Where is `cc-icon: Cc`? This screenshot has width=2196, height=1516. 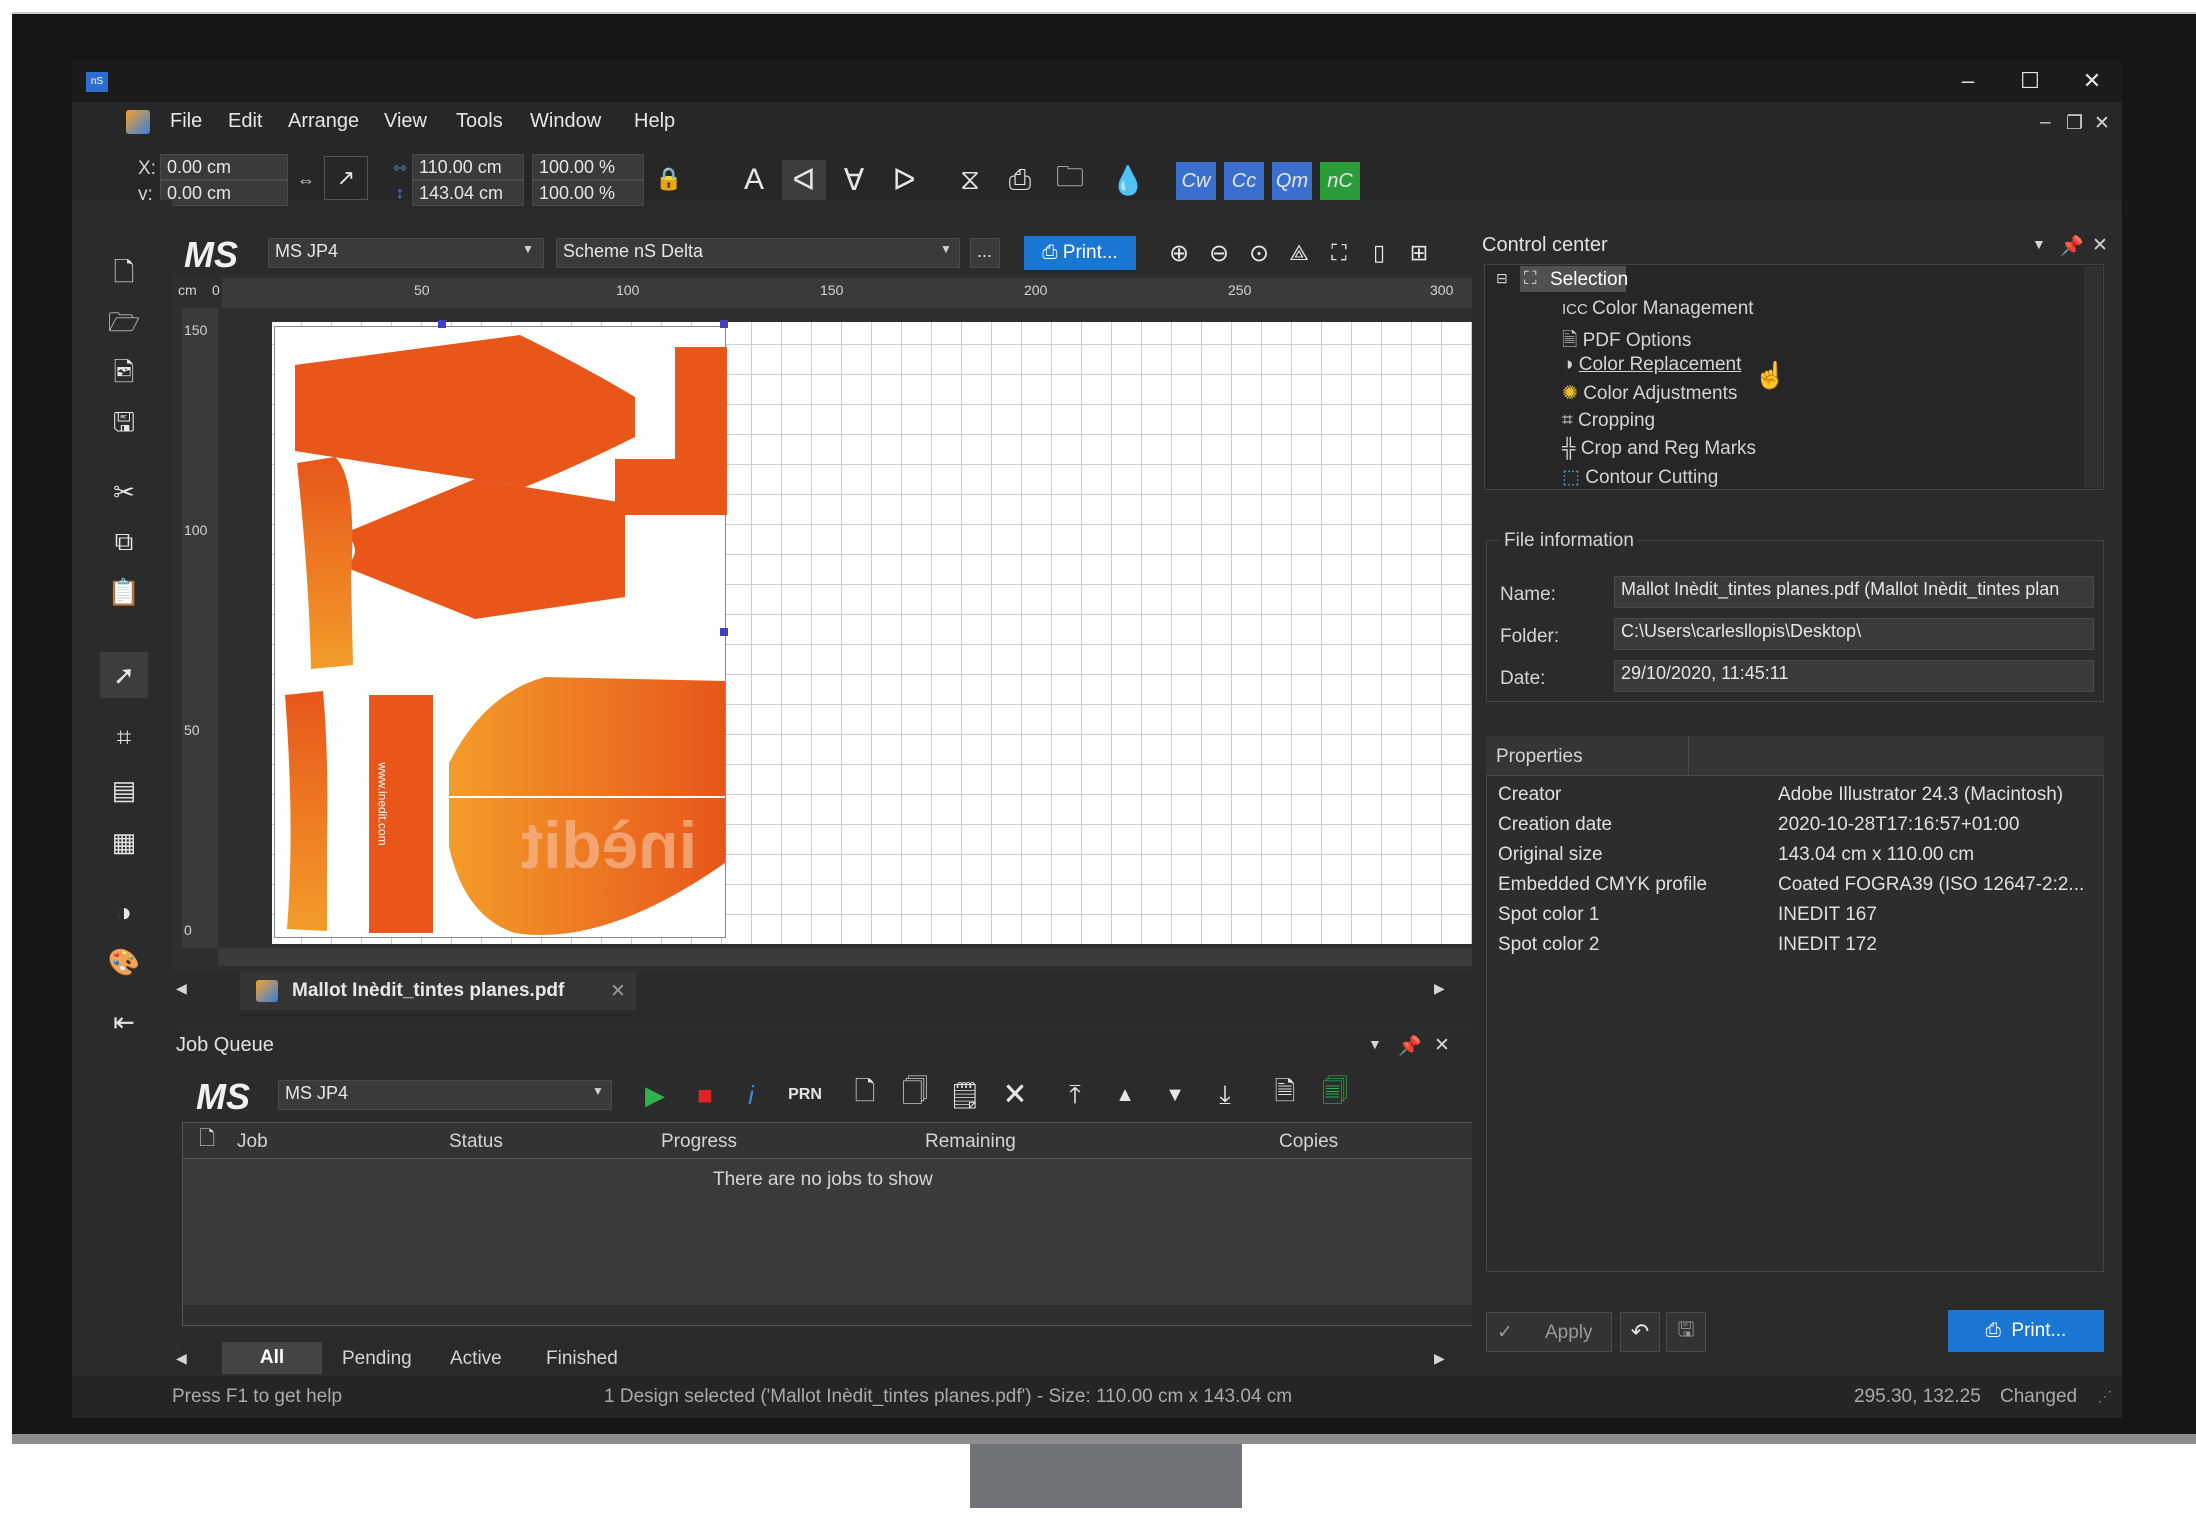
cc-icon: Cc is located at coordinates (1244, 181).